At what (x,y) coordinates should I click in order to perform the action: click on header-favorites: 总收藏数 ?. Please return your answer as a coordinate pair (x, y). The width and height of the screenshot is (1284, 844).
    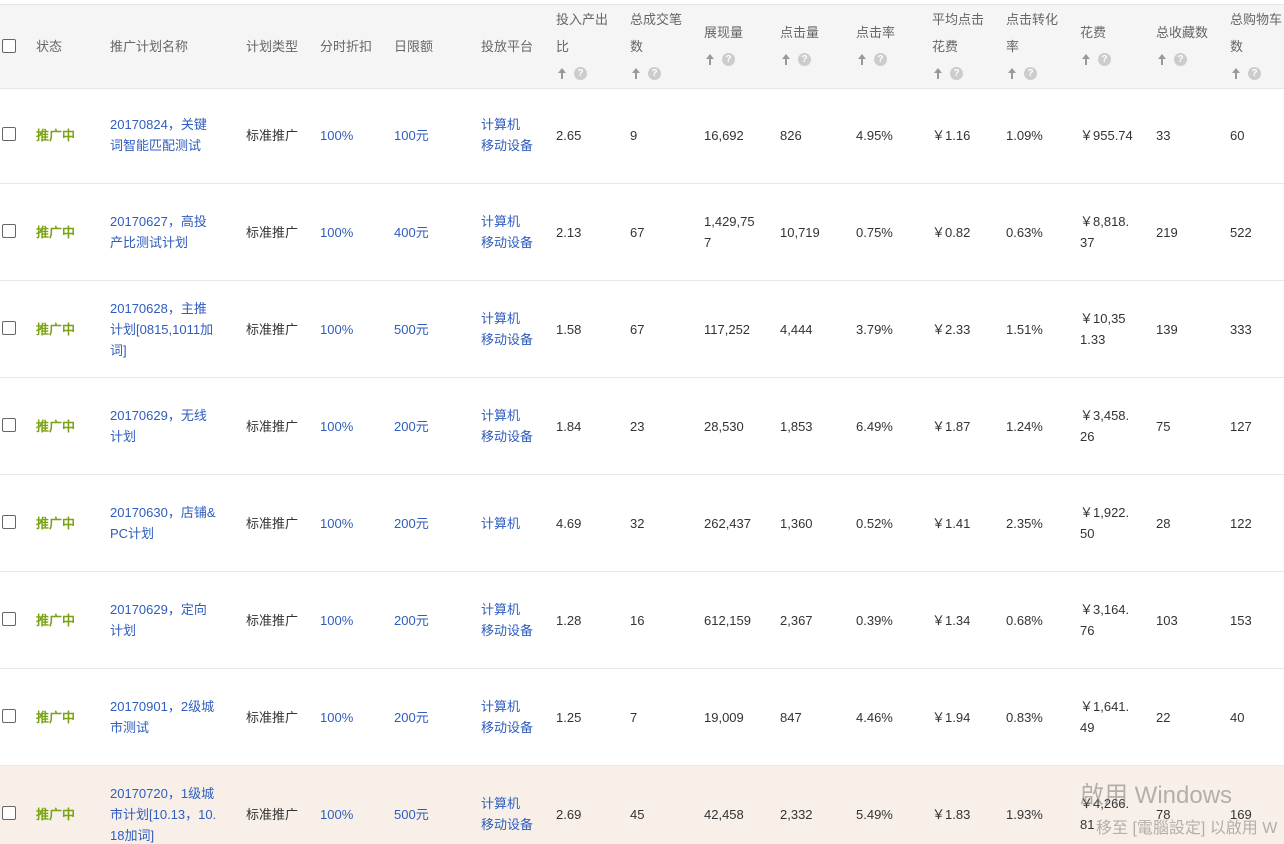
    Looking at the image, I should click on (1182, 46).